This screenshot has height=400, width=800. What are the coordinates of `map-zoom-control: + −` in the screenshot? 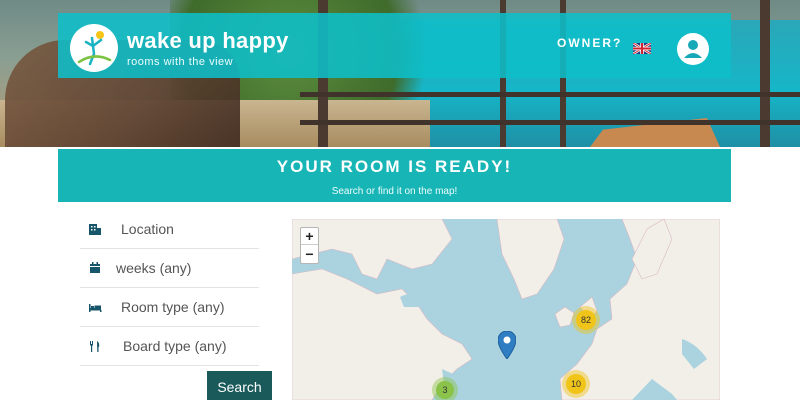 It's located at (309, 245).